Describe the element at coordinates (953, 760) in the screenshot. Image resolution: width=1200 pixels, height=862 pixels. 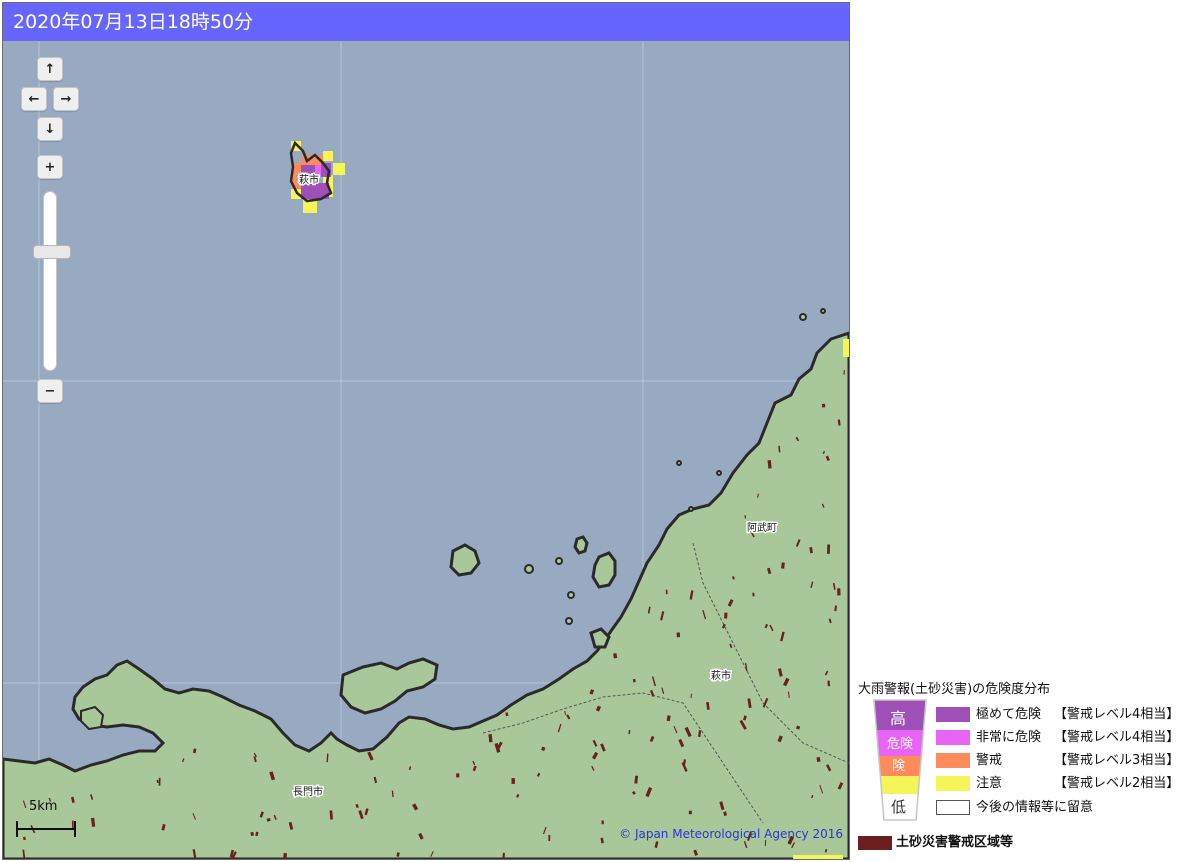
I see `swatch-warning` at that location.